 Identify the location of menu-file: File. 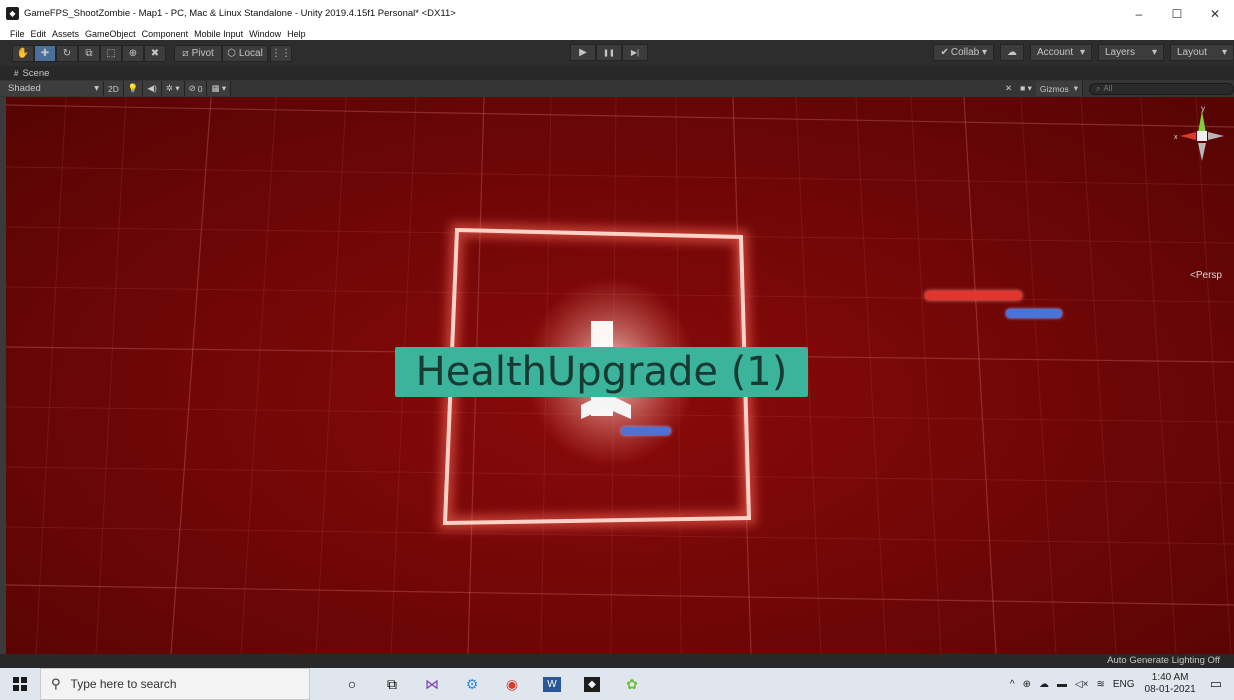
(17, 34).